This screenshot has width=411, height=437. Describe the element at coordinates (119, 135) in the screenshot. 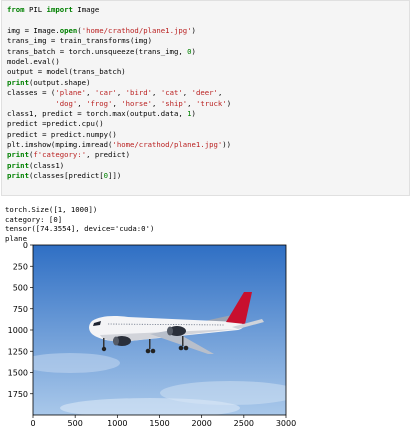

I see `code-line: predict = predict.numpy()` at that location.